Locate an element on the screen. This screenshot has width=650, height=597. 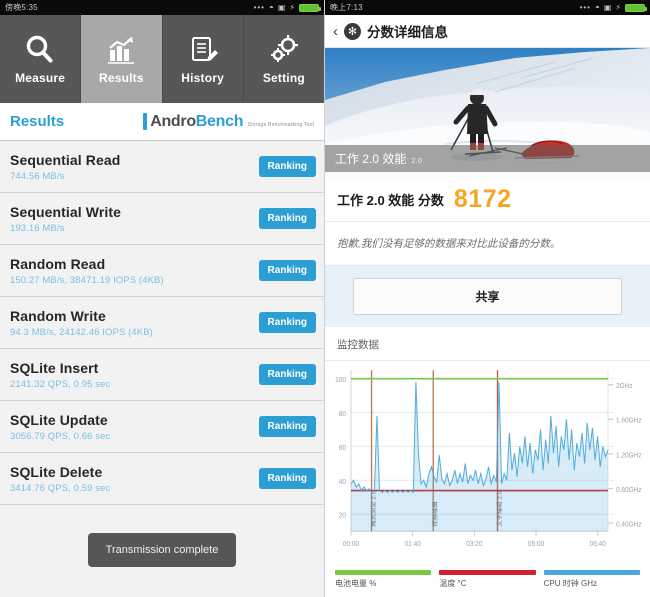
tab-history: History is located at coordinates (203, 59).